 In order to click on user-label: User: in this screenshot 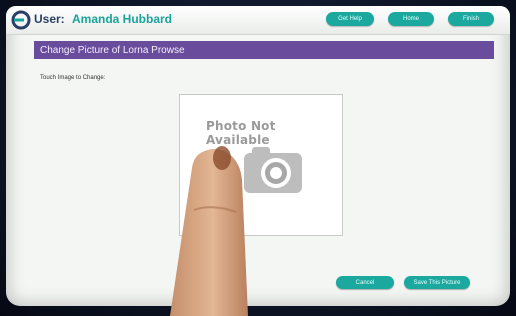, I will do `click(49, 19)`.